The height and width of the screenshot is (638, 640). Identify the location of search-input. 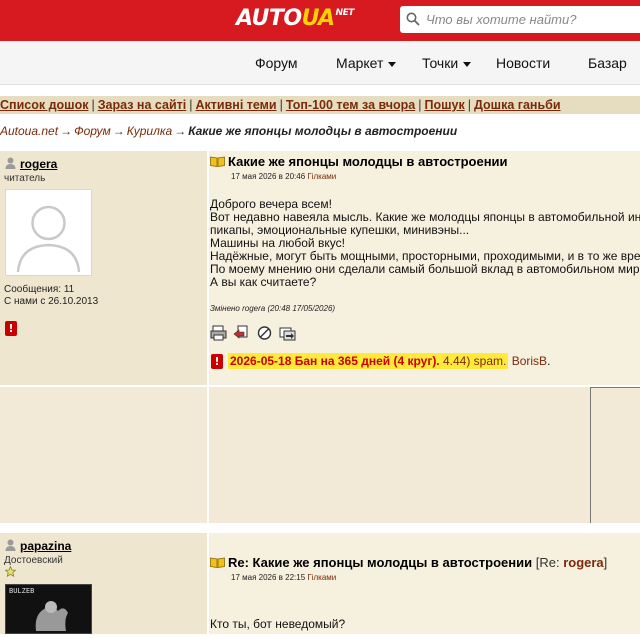
(531, 19).